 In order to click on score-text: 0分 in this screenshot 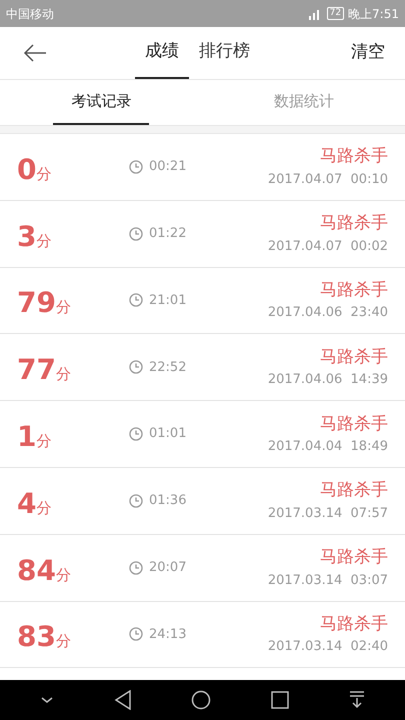, I will do `click(34, 170)`.